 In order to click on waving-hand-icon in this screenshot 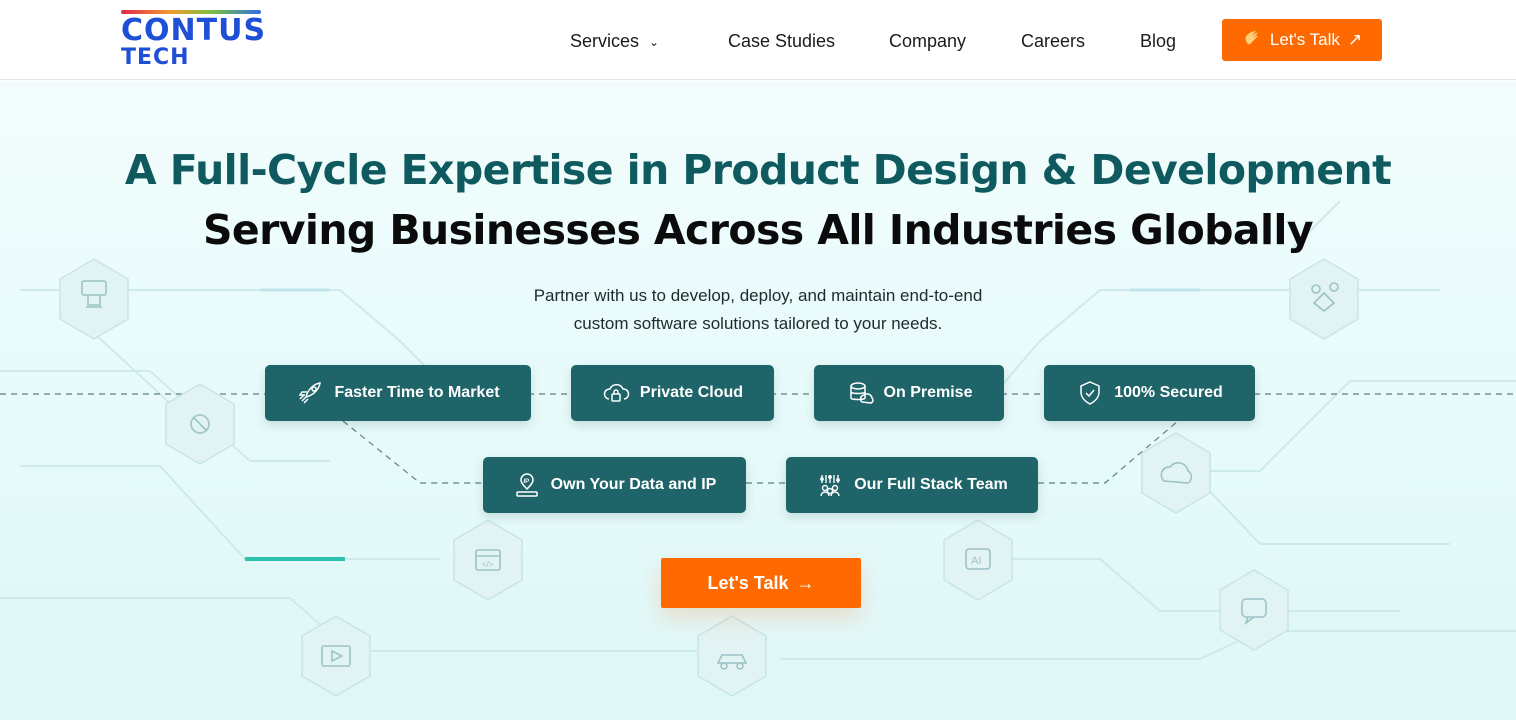, I will do `click(1252, 40)`.